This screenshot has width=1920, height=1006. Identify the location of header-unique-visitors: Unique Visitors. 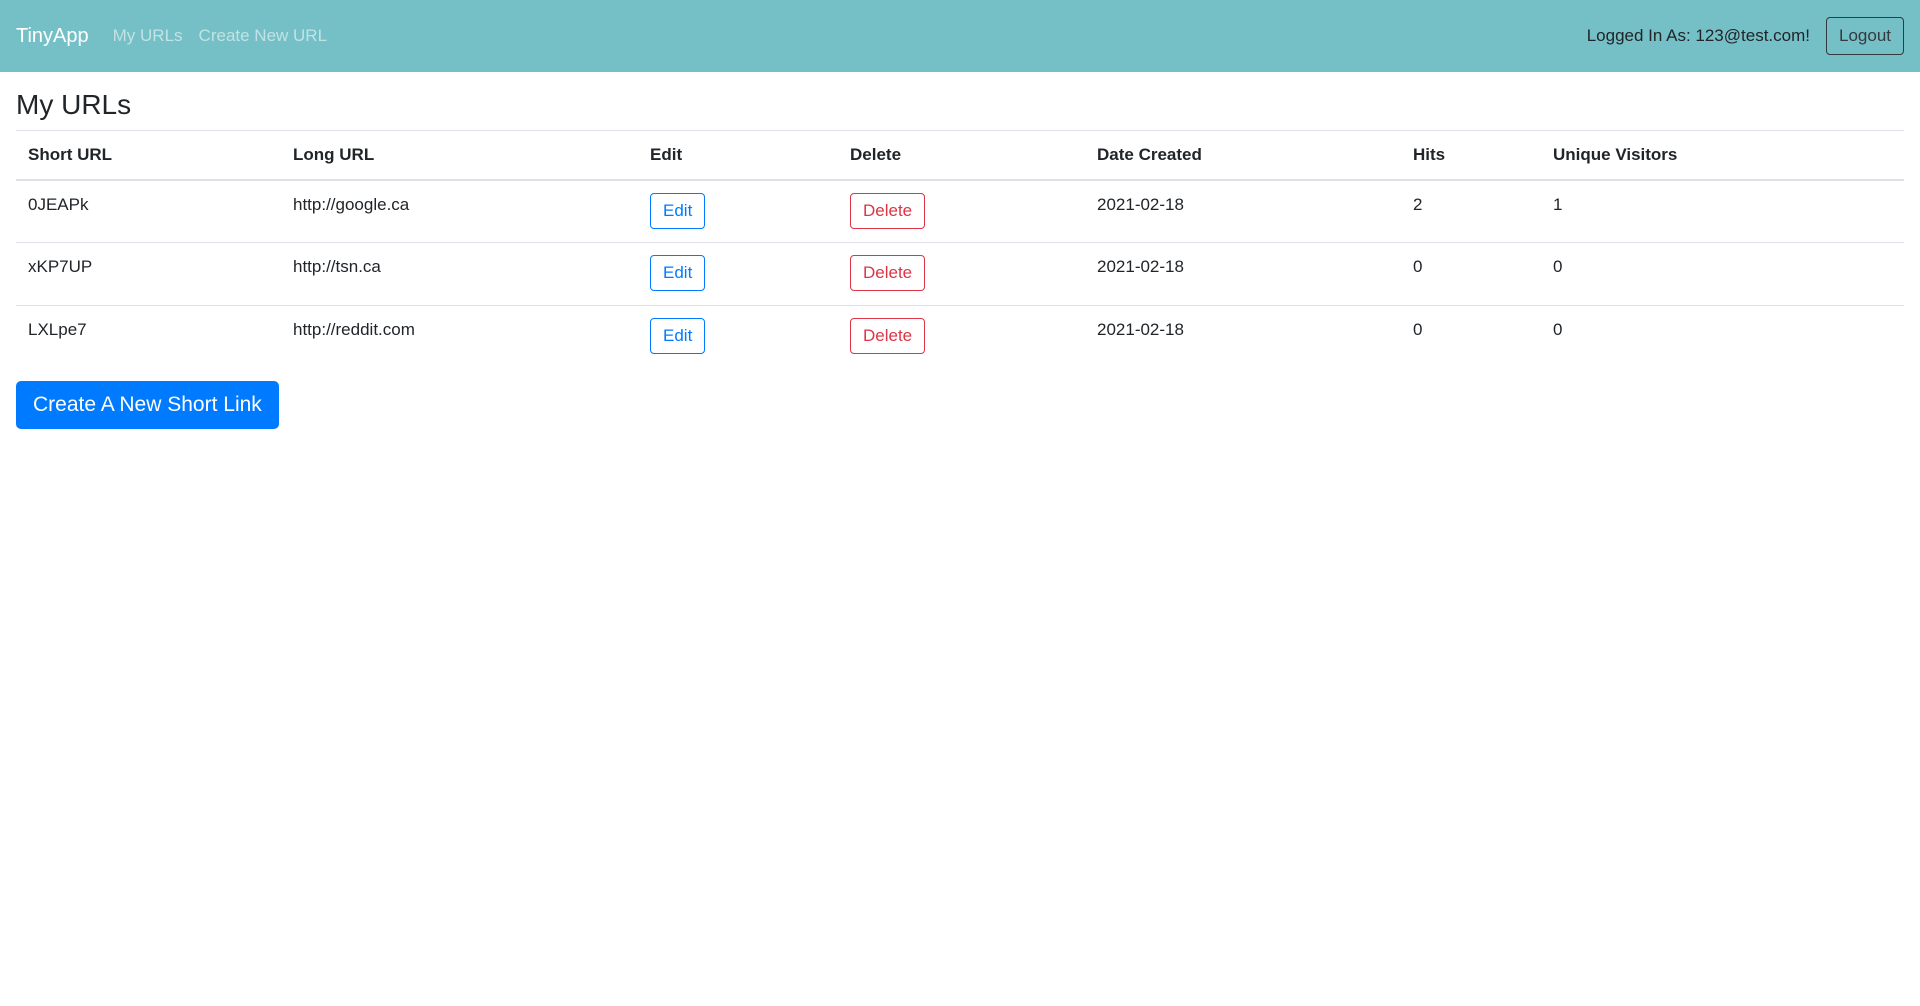
(1722, 155).